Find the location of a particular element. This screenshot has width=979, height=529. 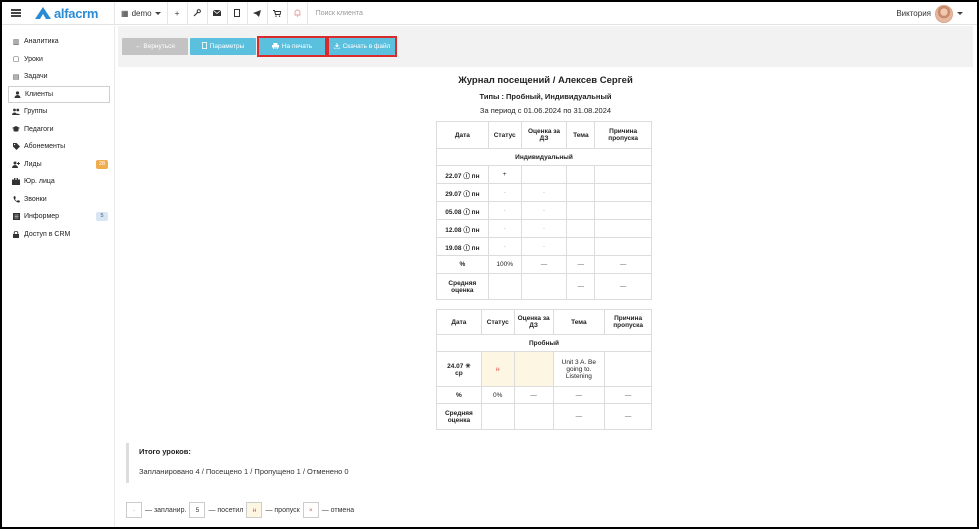

table-row: 29.07 ⓘ пн - - is located at coordinates (544, 192).